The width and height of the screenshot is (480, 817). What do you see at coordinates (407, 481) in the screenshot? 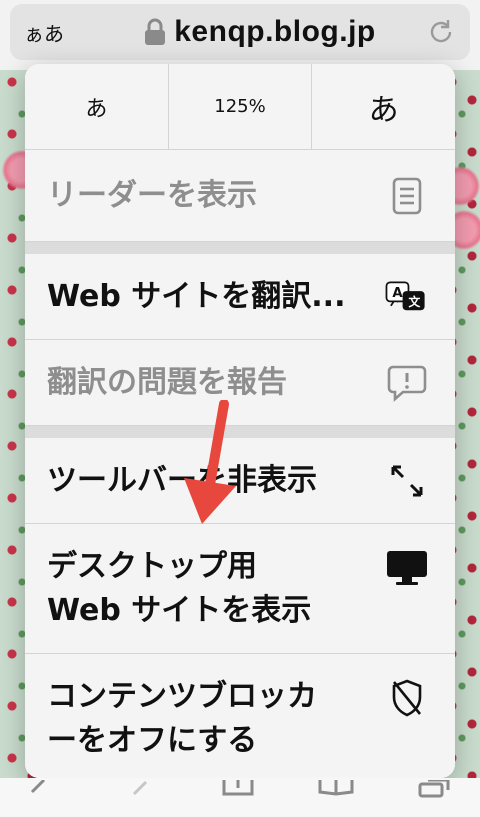
I see `expand-arrows-icon` at bounding box center [407, 481].